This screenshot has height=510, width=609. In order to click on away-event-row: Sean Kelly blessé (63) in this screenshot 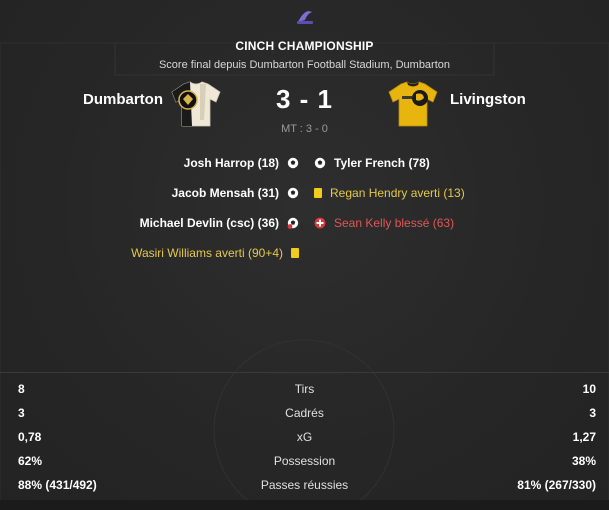, I will do `click(384, 223)`.